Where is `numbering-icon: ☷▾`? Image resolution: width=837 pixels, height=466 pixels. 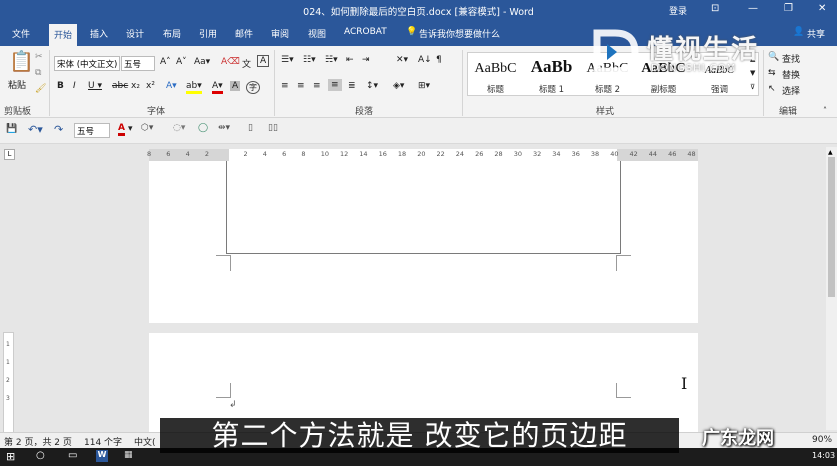
numbering-icon: ☷▾ is located at coordinates (309, 60).